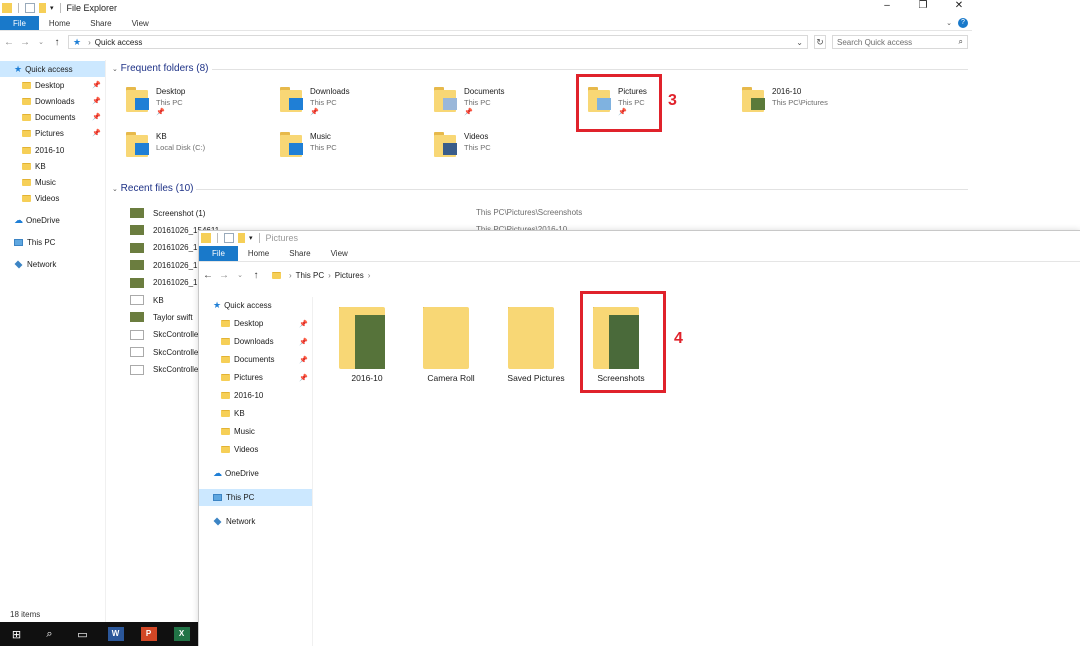 The height and width of the screenshot is (646, 1080). I want to click on refresh-icon: ↻, so click(820, 42).